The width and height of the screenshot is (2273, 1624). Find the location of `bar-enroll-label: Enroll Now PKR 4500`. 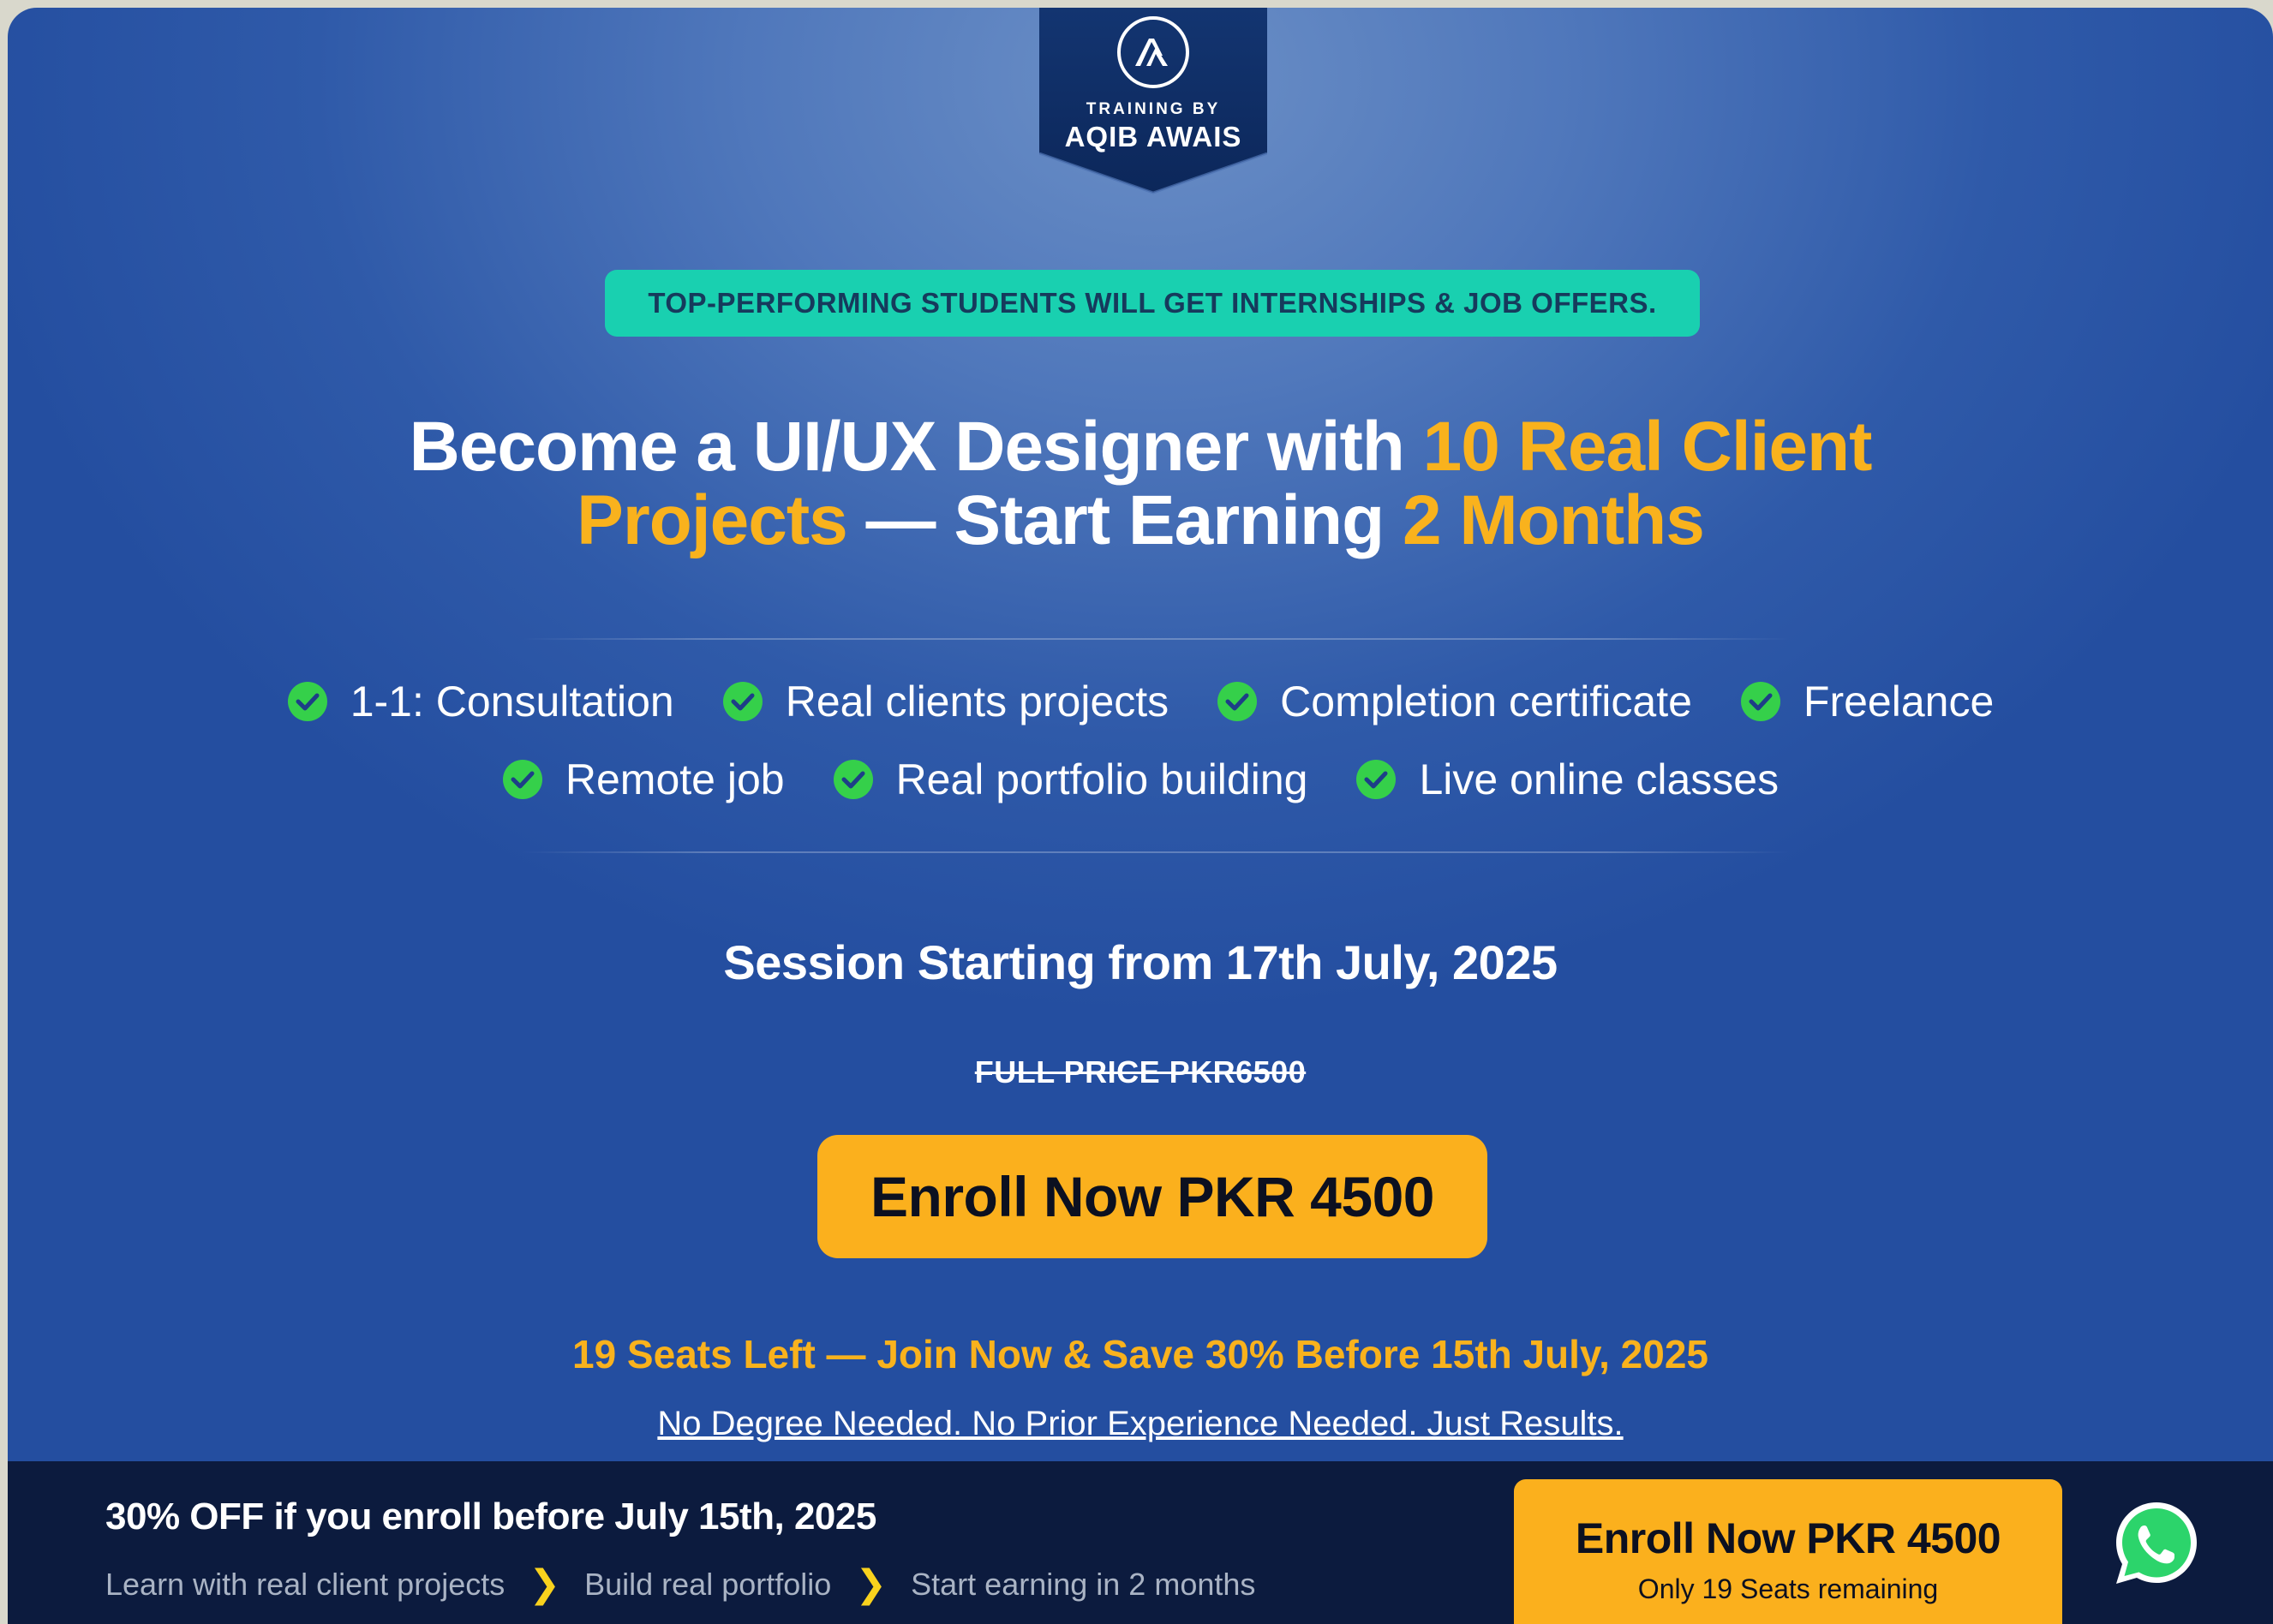

bar-enroll-label: Enroll Now PKR 4500 is located at coordinates (1788, 1538).